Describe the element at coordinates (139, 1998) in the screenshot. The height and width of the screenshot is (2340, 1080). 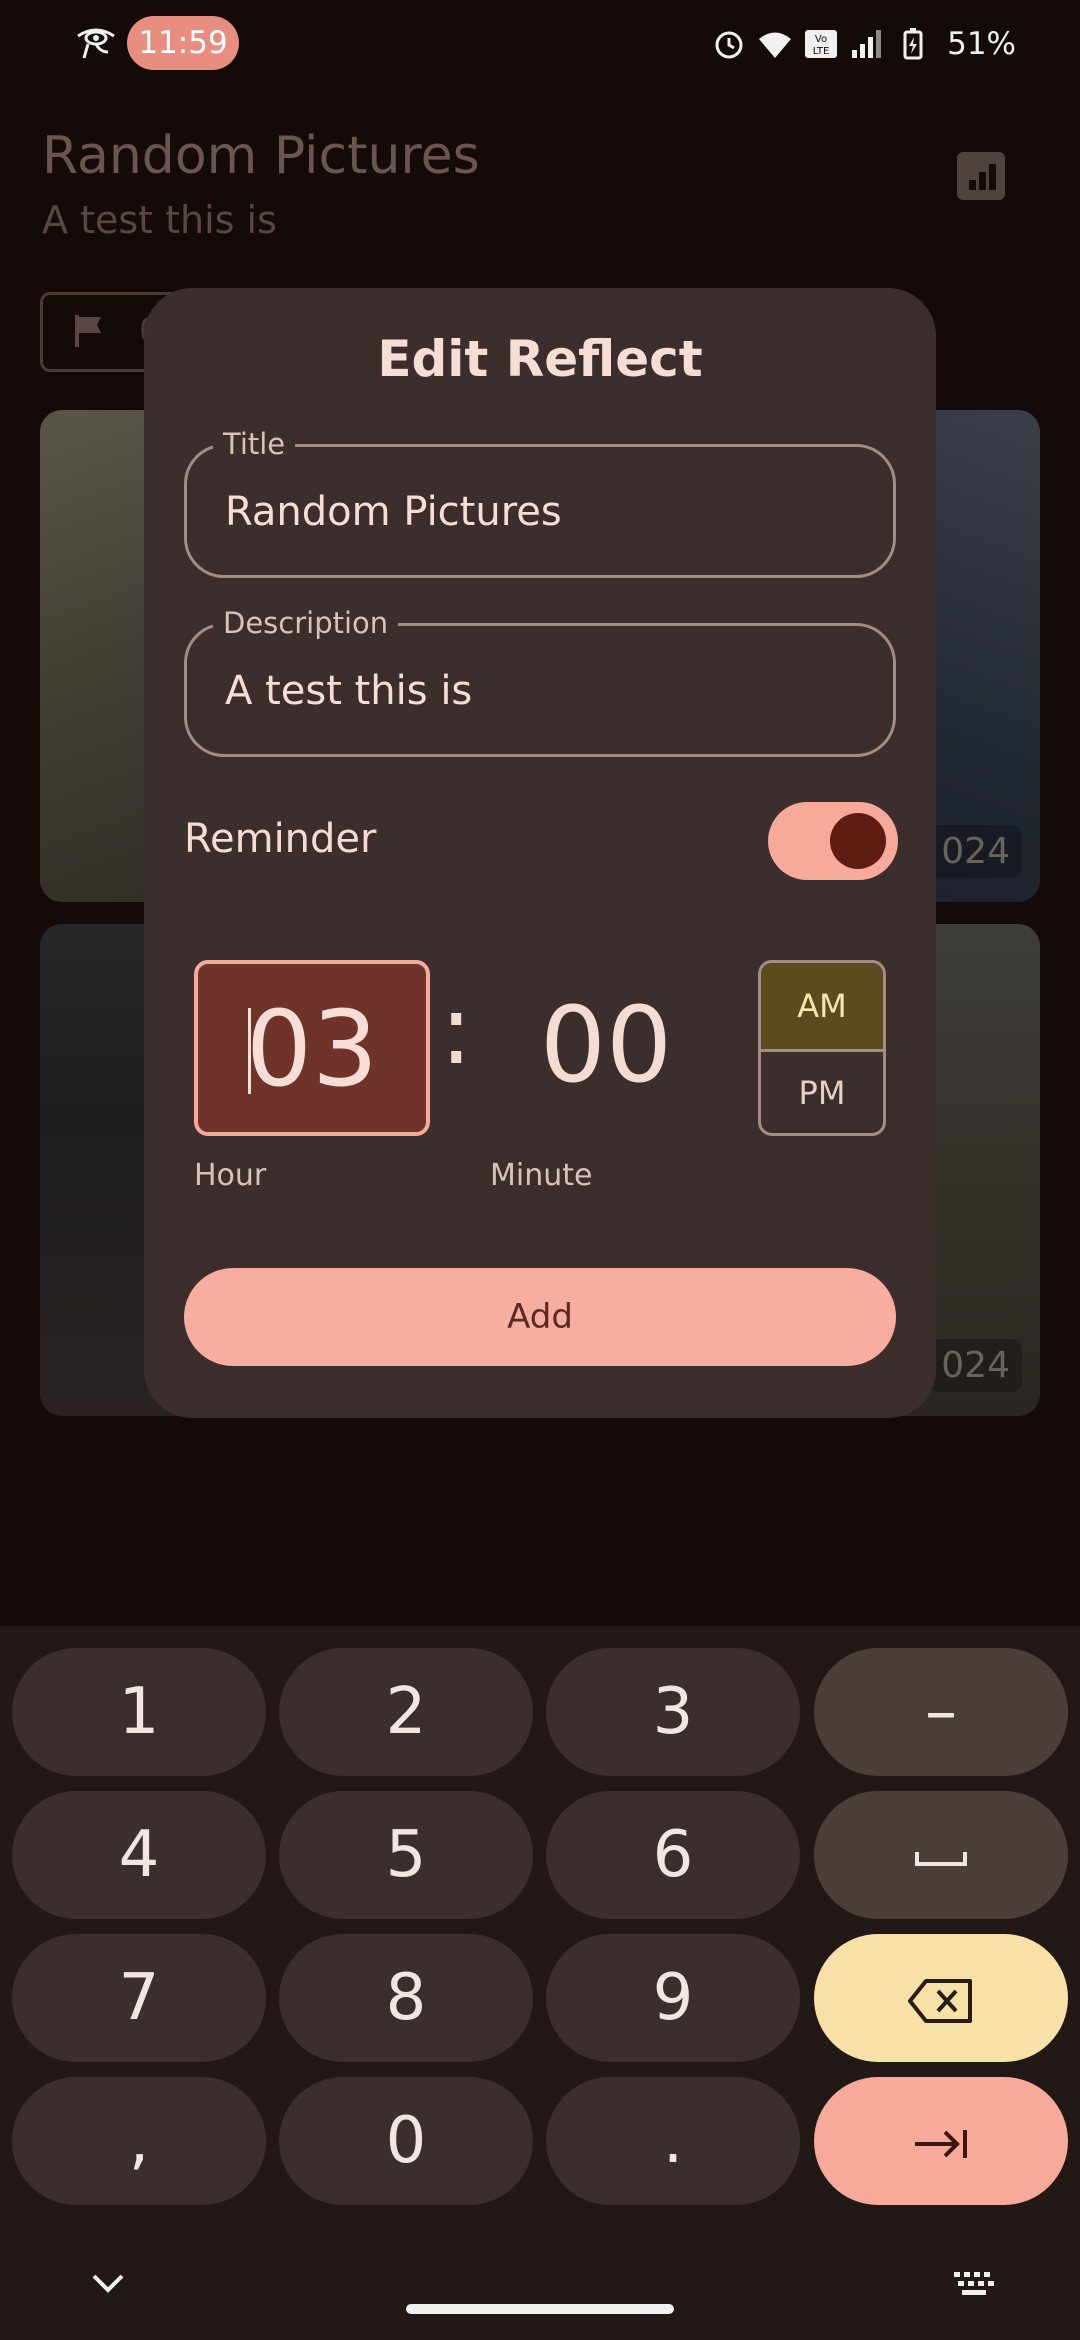
I see `key-7: 7` at that location.